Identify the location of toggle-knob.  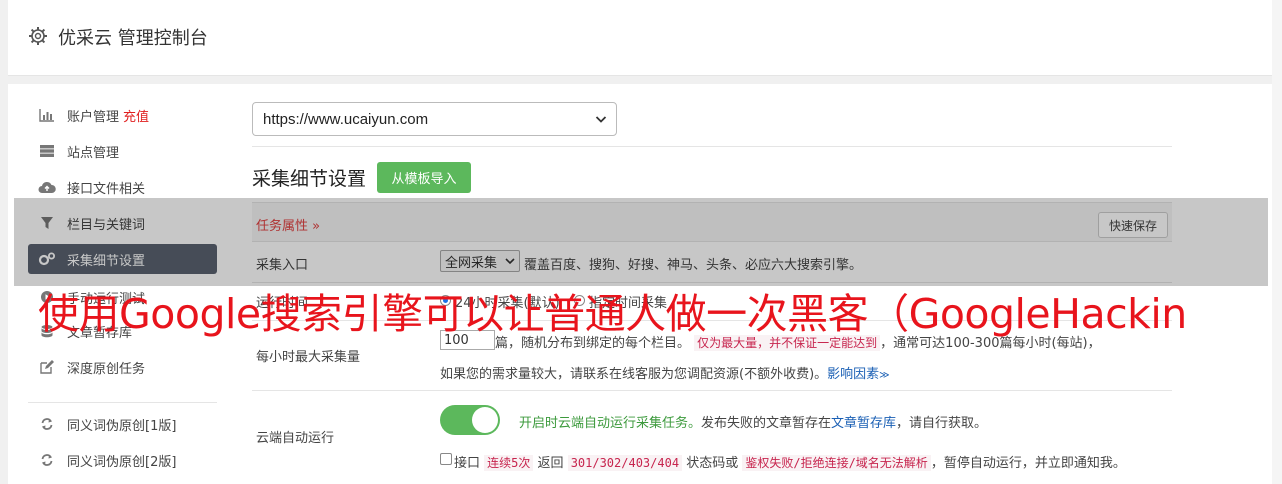
(485, 420).